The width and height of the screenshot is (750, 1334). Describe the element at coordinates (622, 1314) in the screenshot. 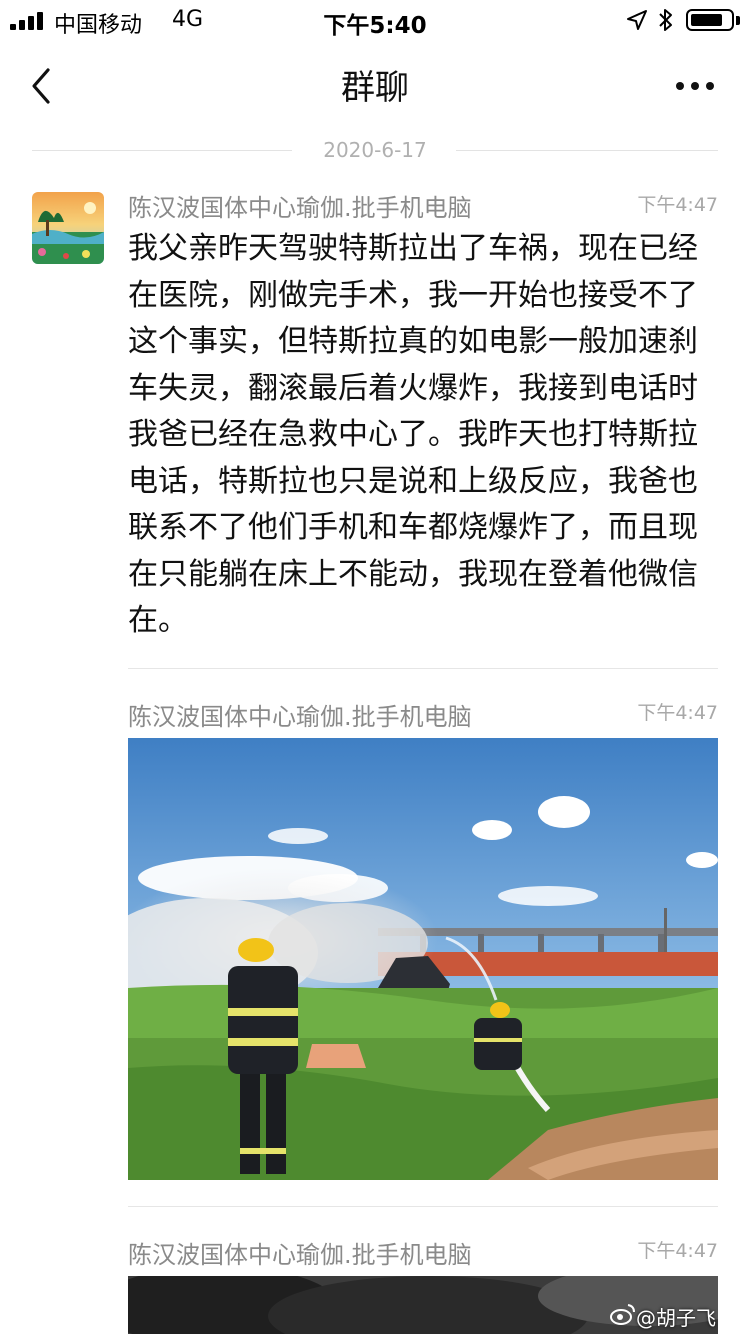

I see `weibo-icon` at that location.